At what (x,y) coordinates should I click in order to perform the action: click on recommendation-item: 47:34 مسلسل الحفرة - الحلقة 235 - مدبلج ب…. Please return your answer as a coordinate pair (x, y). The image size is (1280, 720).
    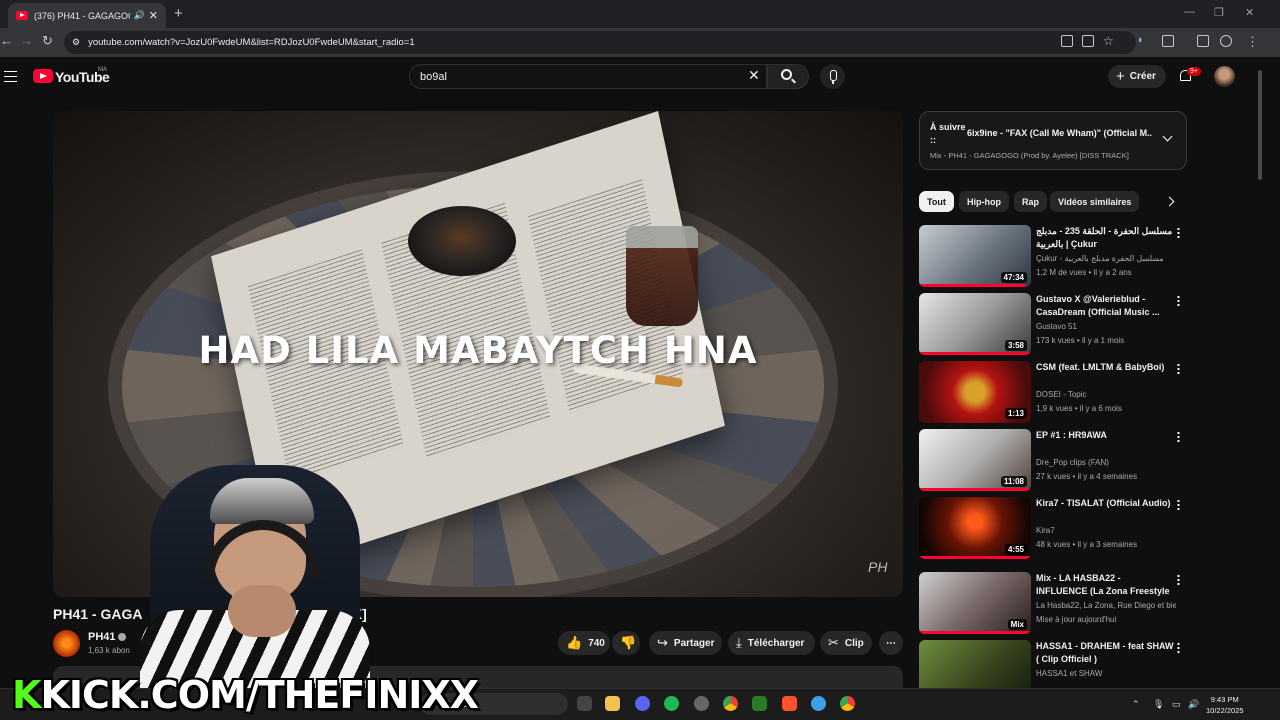
    Looking at the image, I should click on (1054, 256).